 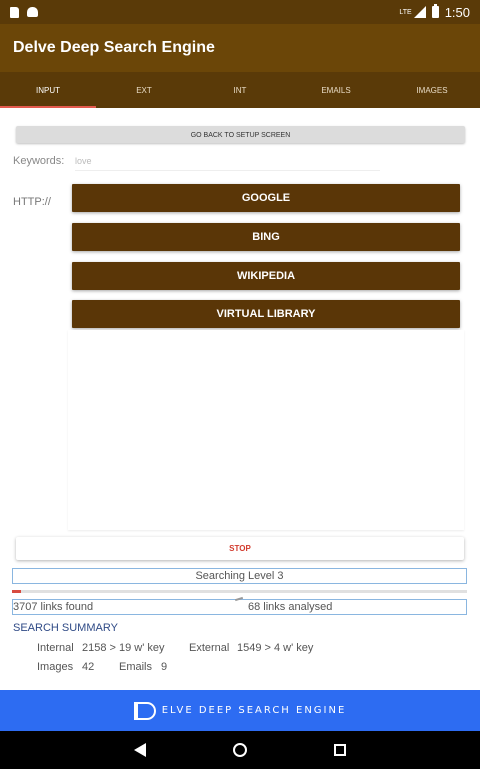 What do you see at coordinates (48, 90) in the screenshot?
I see `tab-input: INPUT` at bounding box center [48, 90].